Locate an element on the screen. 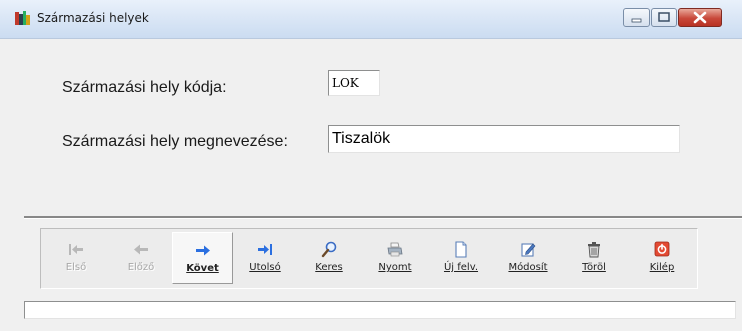 The width and height of the screenshot is (742, 331). delete-button: Töröl is located at coordinates (594, 258).